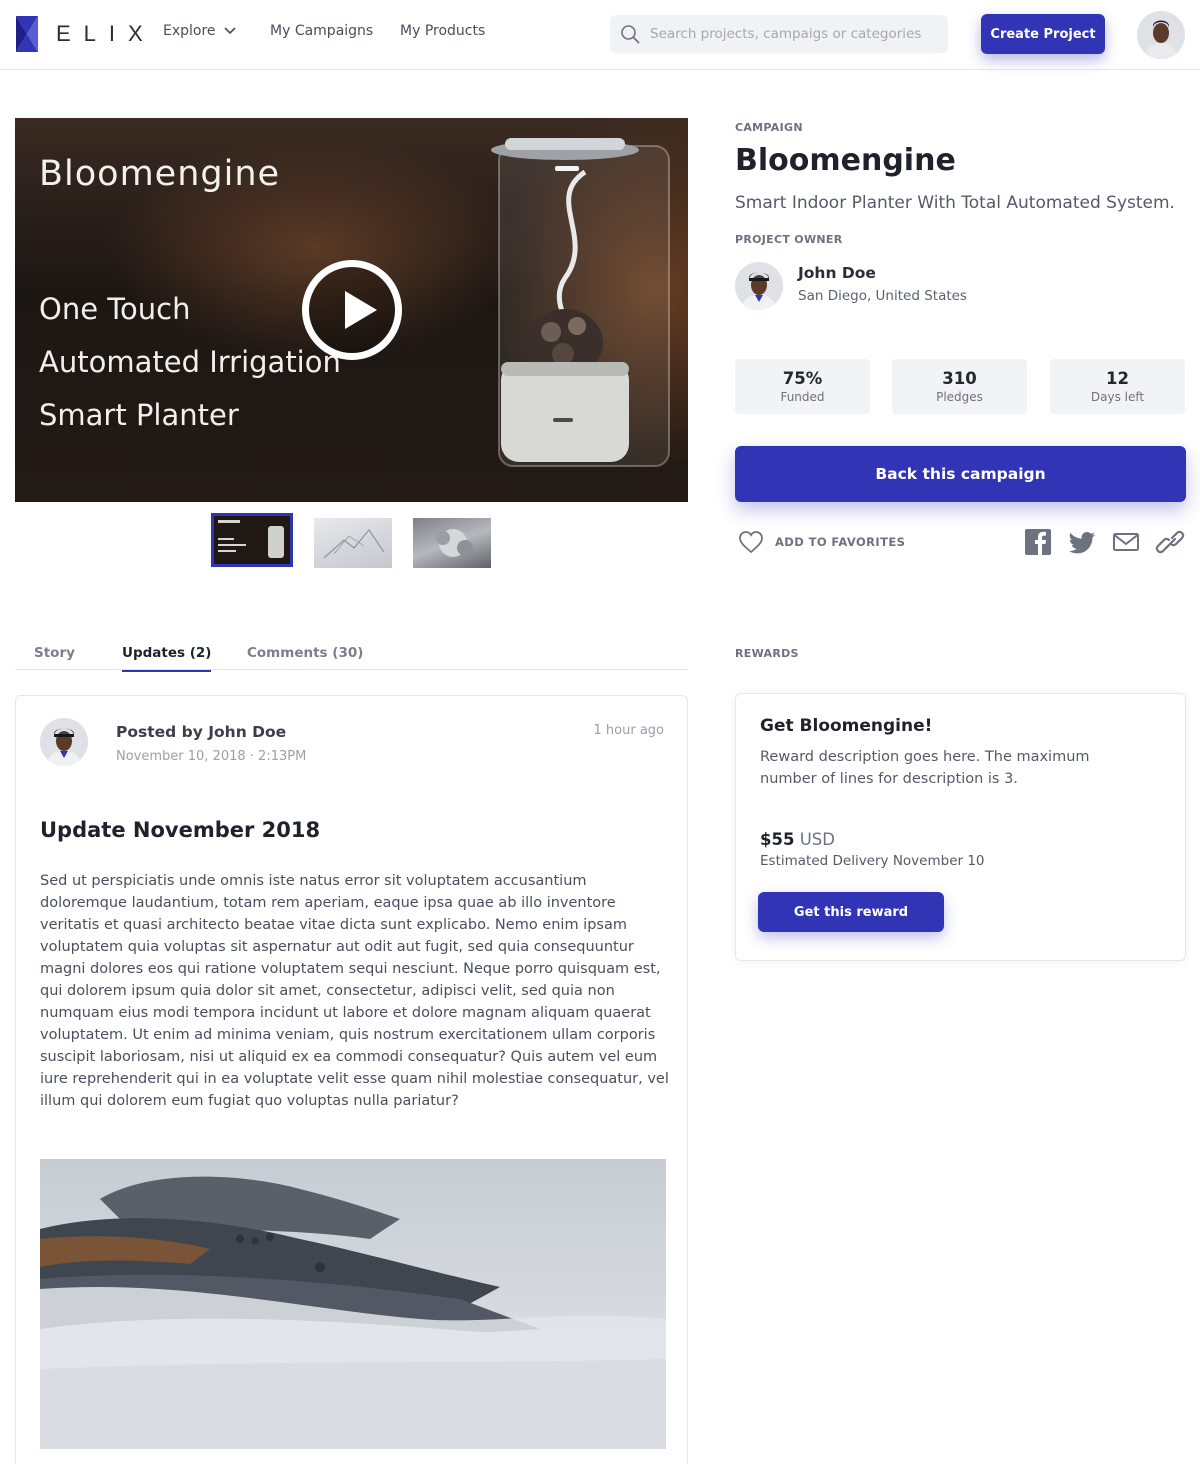  Describe the element at coordinates (353, 1304) in the screenshot. I see `update-image` at that location.